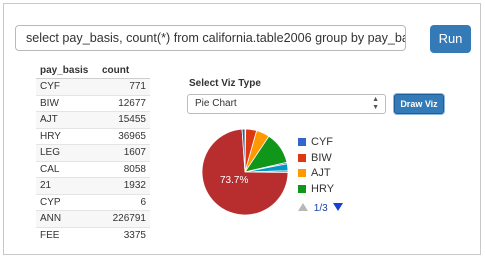 The width and height of the screenshot is (485, 259). I want to click on pay-basis-cell: FEE, so click(67, 234).